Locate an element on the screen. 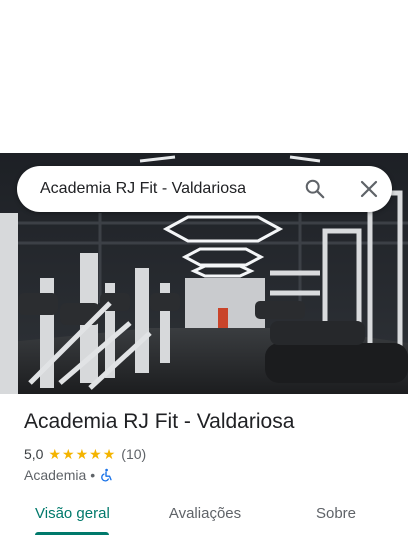  rating-value: 5,0 is located at coordinates (34, 454).